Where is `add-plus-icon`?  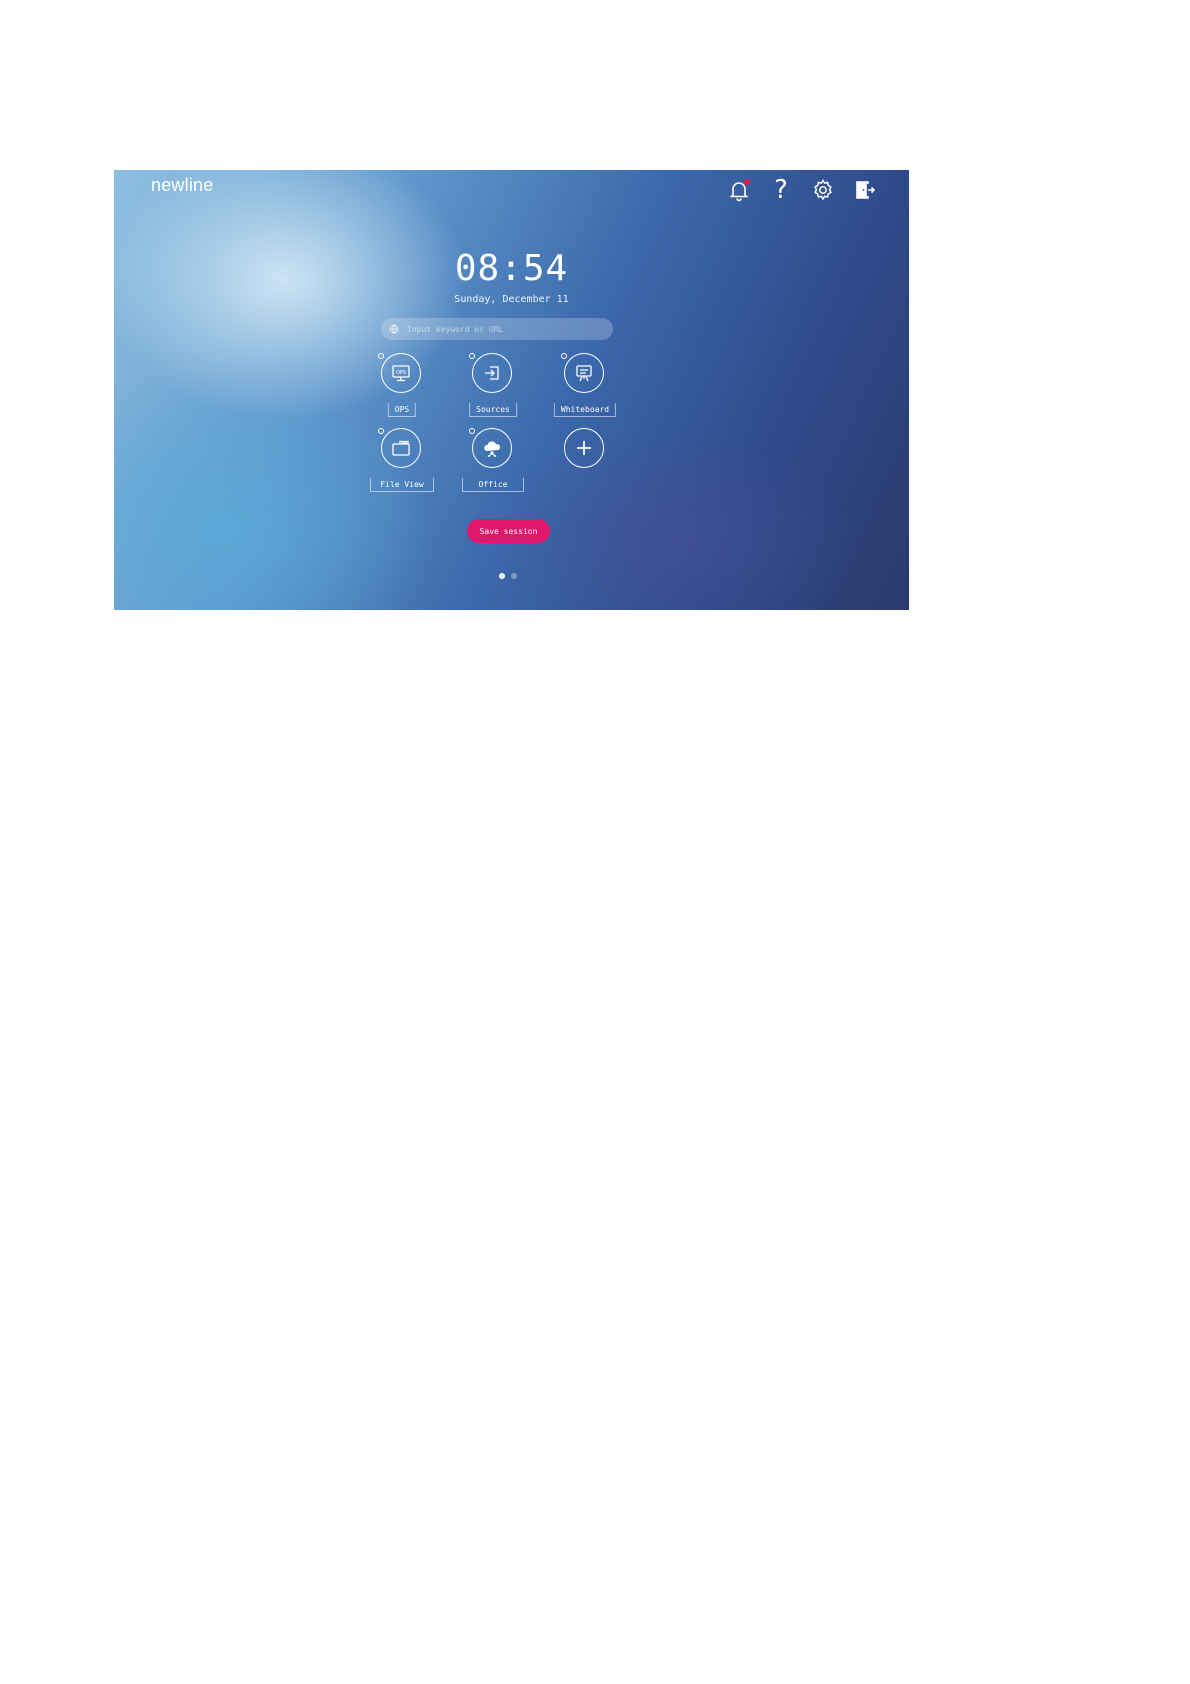 add-plus-icon is located at coordinates (584, 448).